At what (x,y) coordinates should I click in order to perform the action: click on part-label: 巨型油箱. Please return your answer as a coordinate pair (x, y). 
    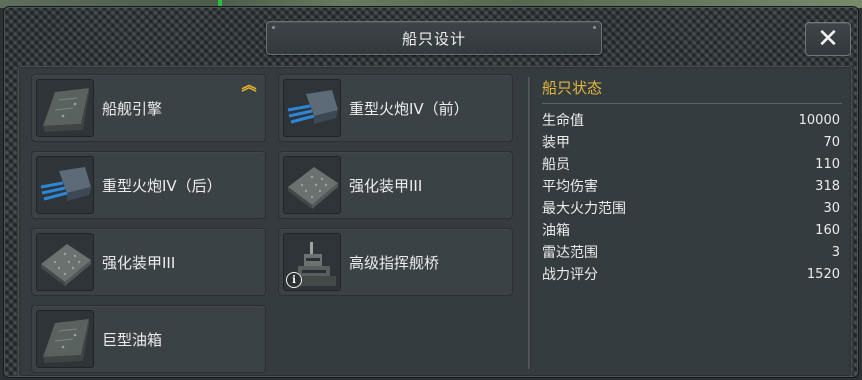
    Looking at the image, I should click on (132, 339).